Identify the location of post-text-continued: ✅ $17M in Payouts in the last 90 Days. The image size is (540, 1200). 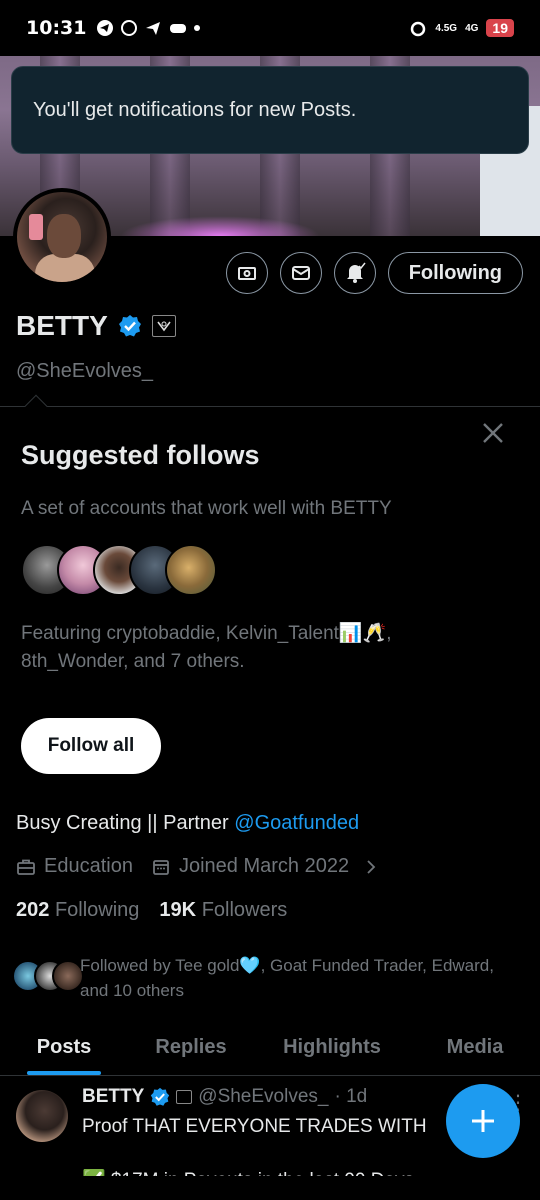
(248, 1180).